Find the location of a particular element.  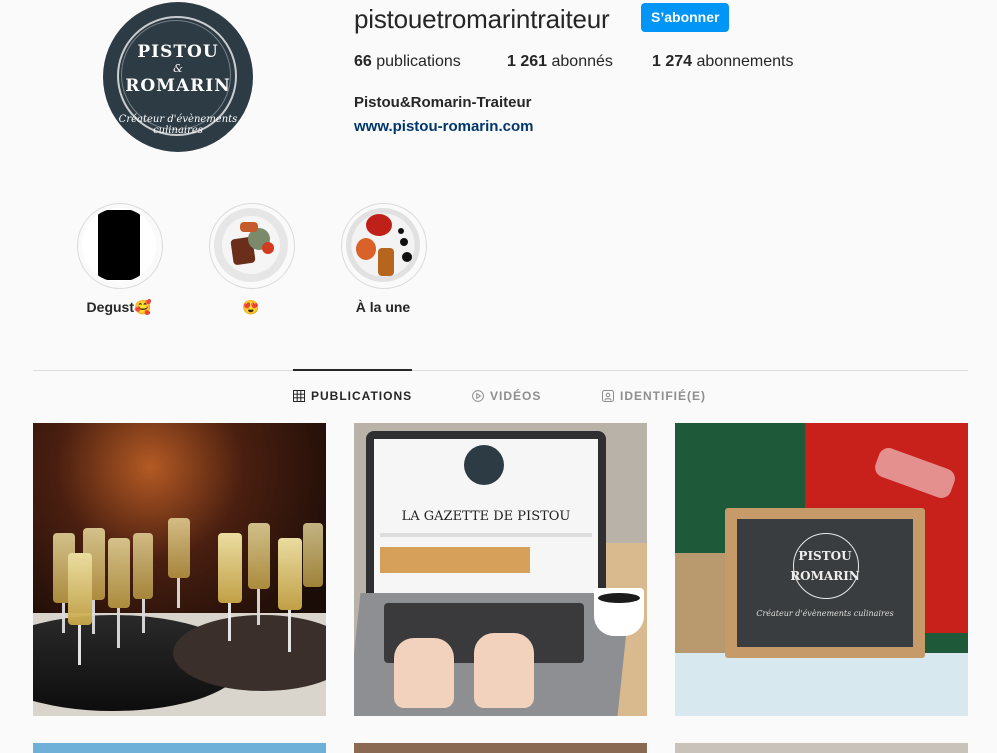

highlight-heart-eyes is located at coordinates (252, 246).